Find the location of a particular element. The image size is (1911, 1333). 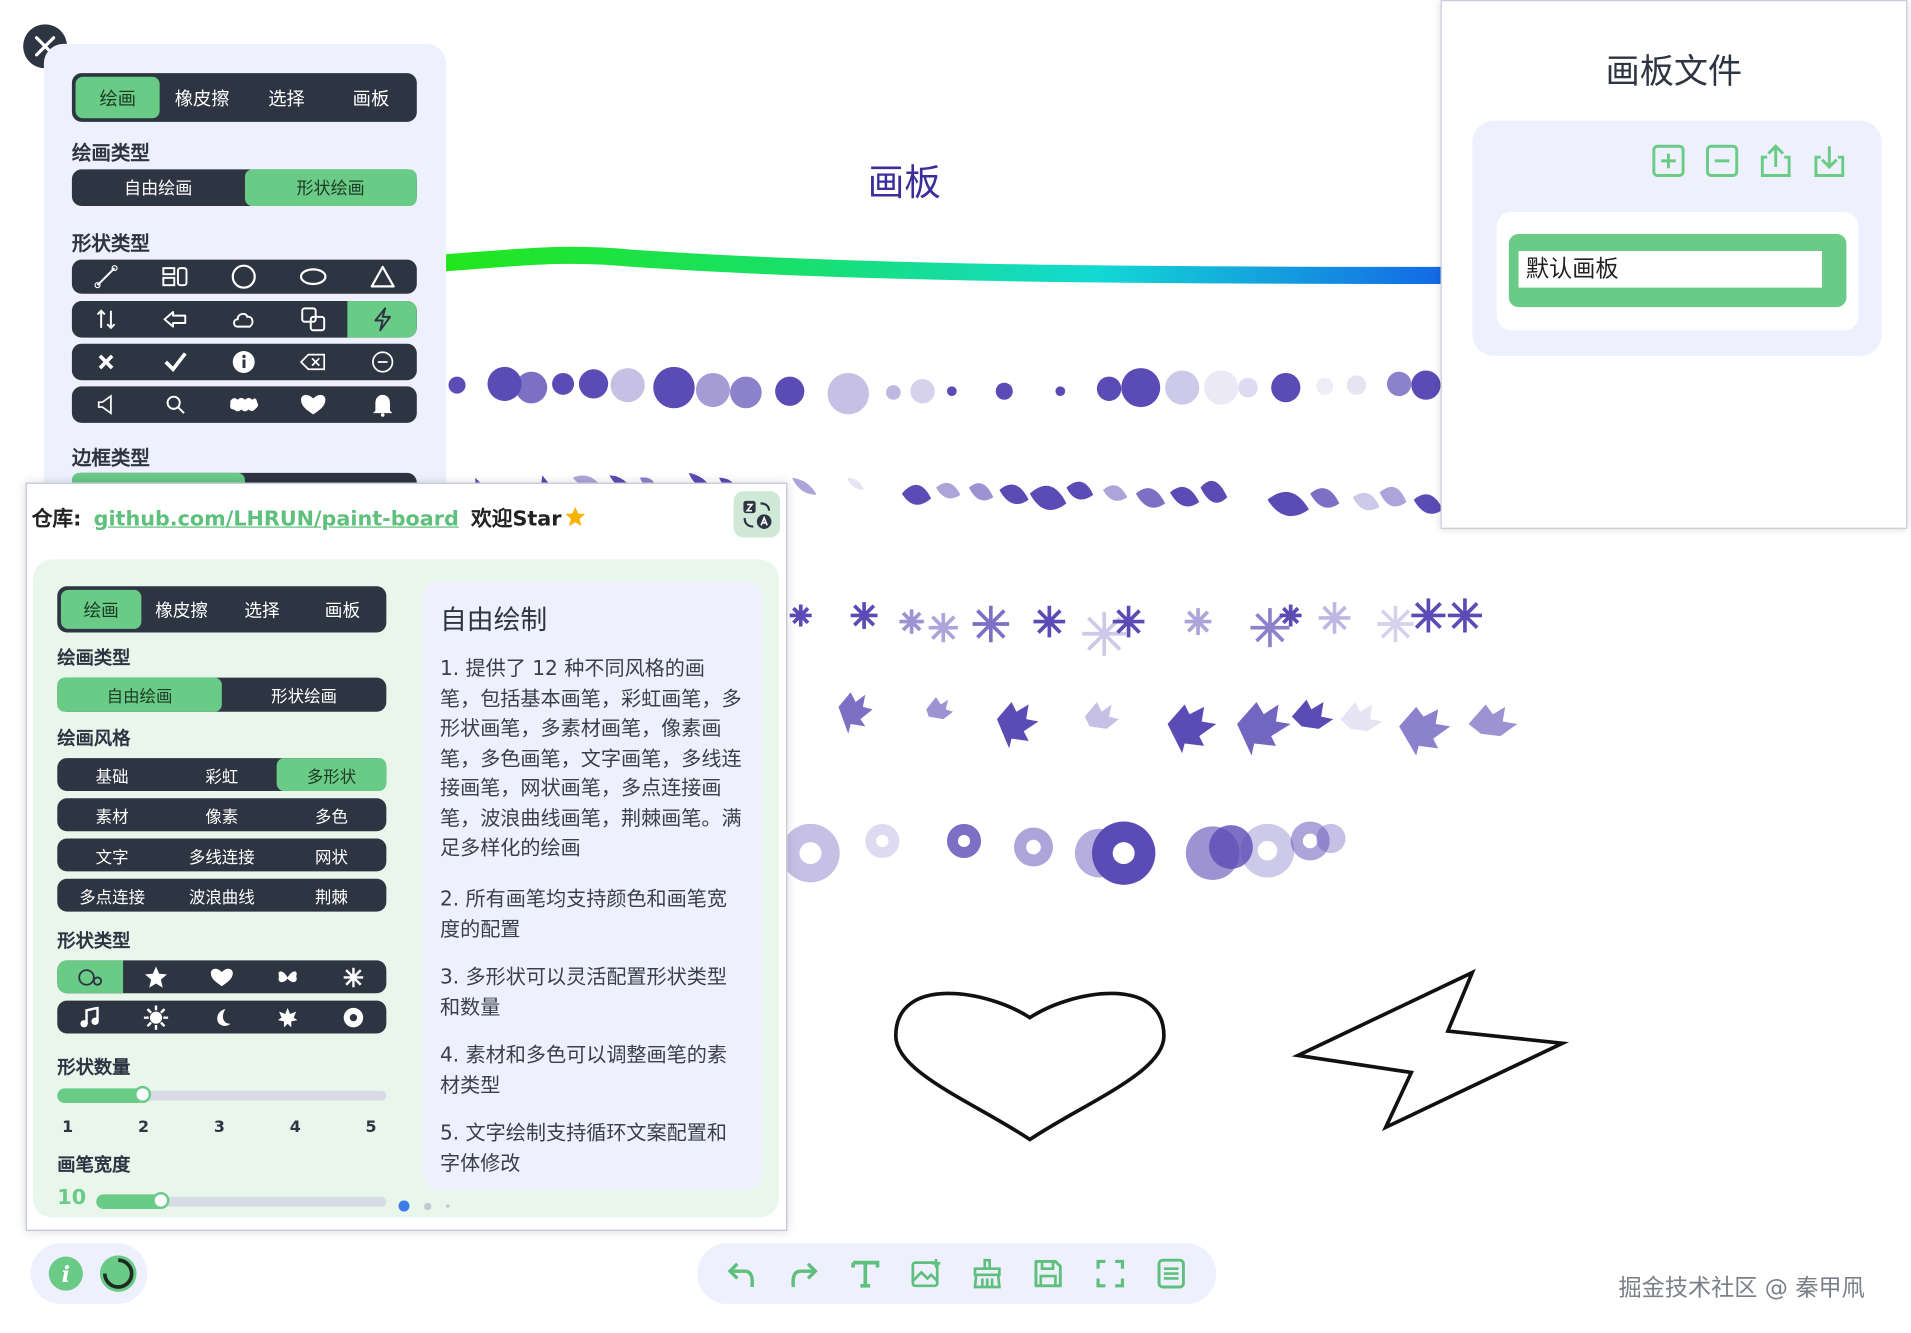

image-button is located at coordinates (925, 1273).